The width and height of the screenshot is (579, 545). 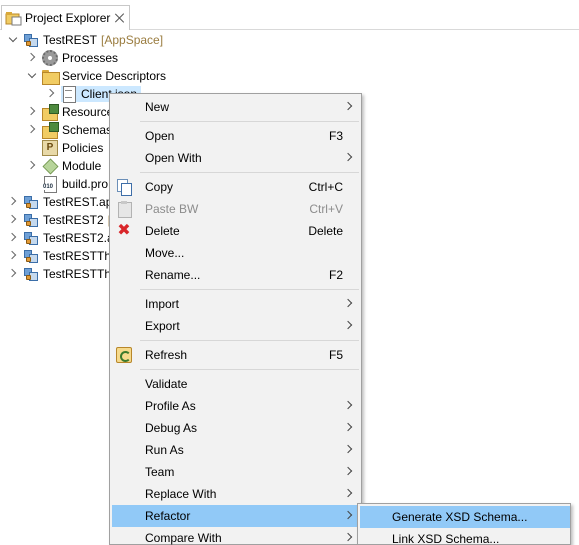 What do you see at coordinates (171, 428) in the screenshot?
I see `menu-item-label: Debug As` at bounding box center [171, 428].